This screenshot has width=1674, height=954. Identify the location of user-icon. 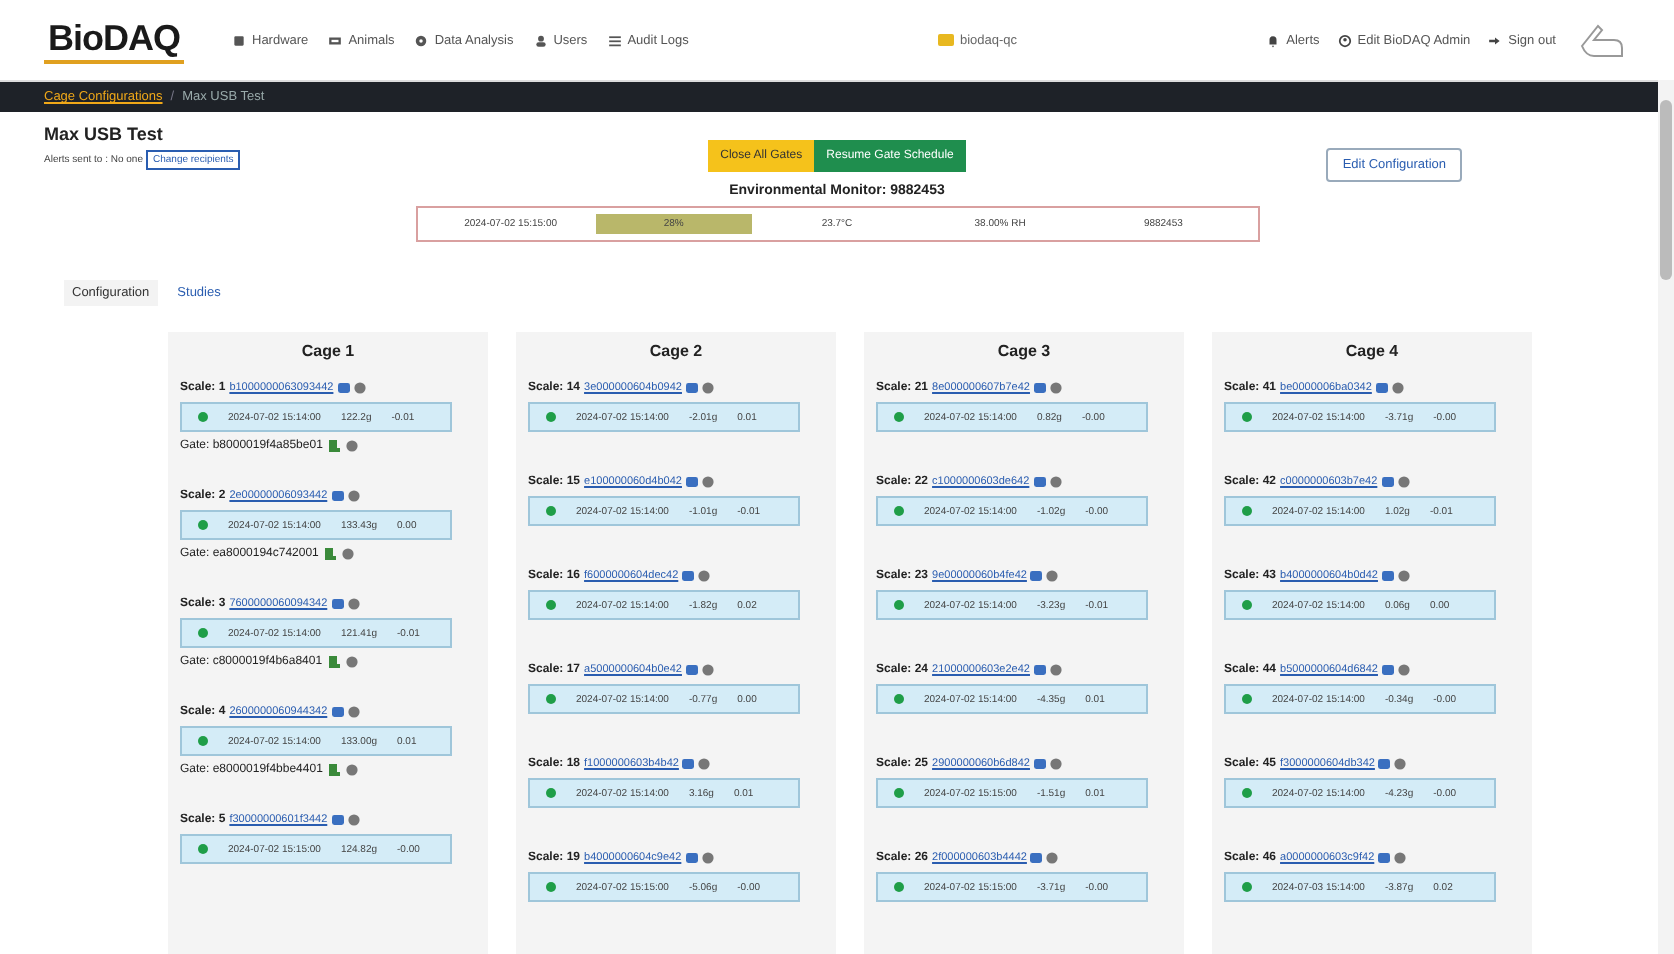
(540, 40).